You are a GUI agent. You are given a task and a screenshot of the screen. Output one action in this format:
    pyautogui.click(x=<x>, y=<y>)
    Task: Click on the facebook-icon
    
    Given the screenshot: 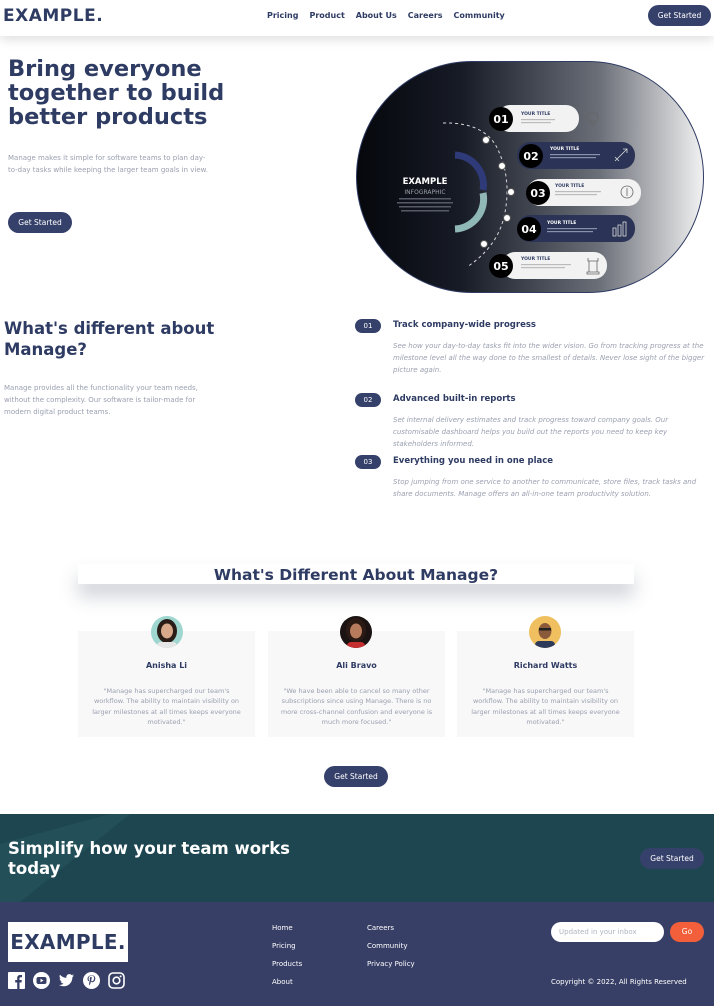 What is the action you would take?
    pyautogui.click(x=16, y=980)
    